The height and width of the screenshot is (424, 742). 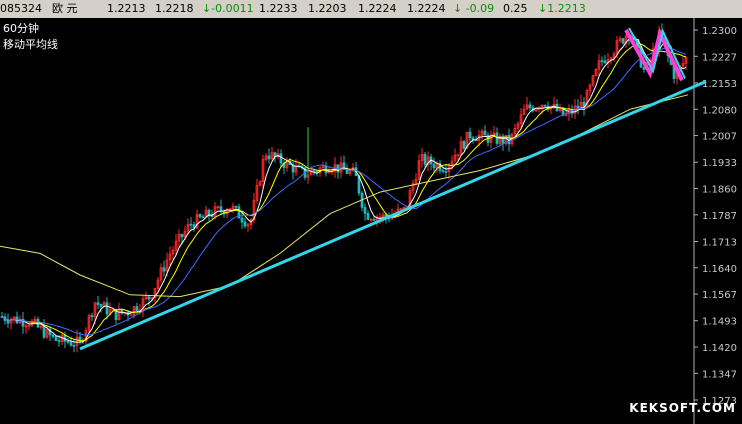 I want to click on price-tick-label: 1.1860, so click(x=719, y=190).